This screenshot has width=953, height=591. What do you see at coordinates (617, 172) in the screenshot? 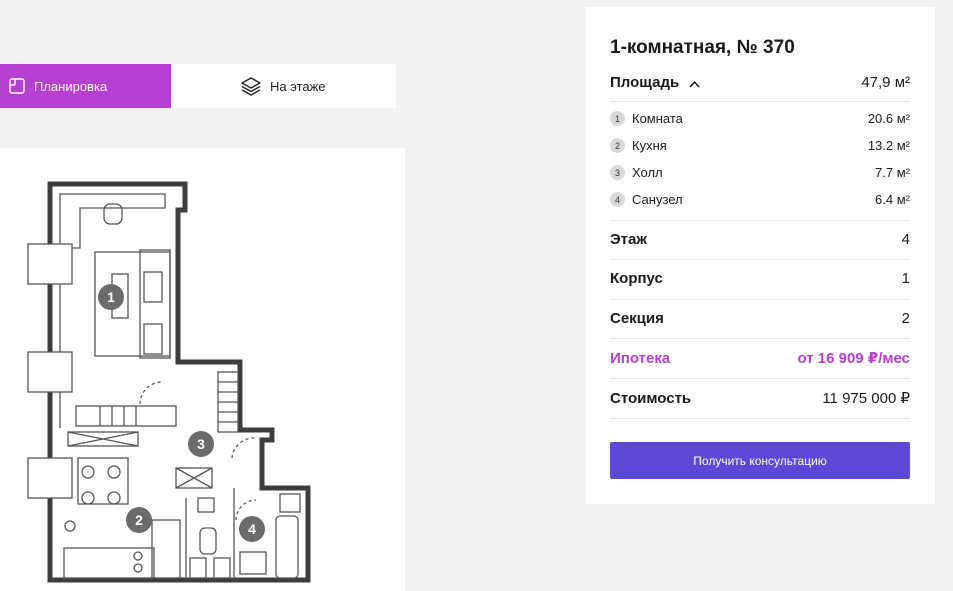
I see `room-number-badge: 3` at bounding box center [617, 172].